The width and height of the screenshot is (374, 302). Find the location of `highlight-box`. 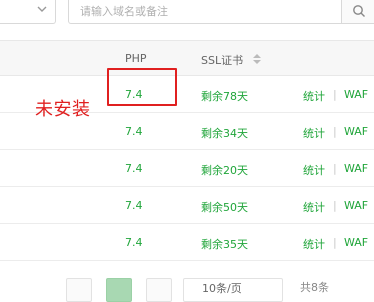

highlight-box is located at coordinates (142, 87).